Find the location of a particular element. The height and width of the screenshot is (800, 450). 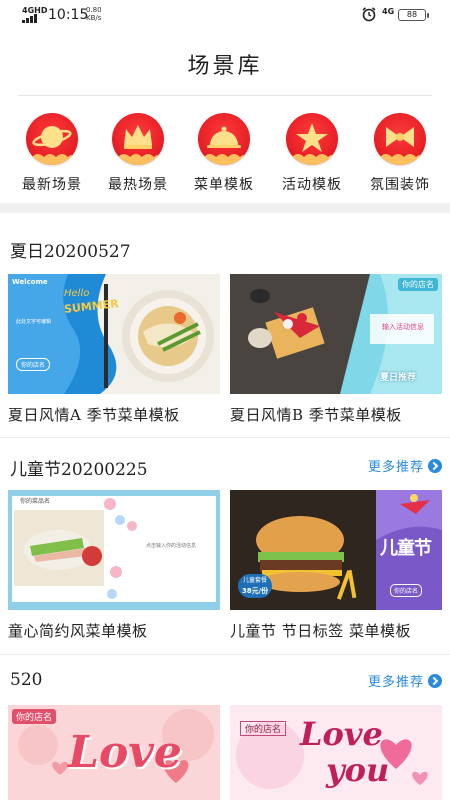

category-row: 最新场景 最热场景 菜单模板 活动模板 氛围装饰 is located at coordinates (225, 155).